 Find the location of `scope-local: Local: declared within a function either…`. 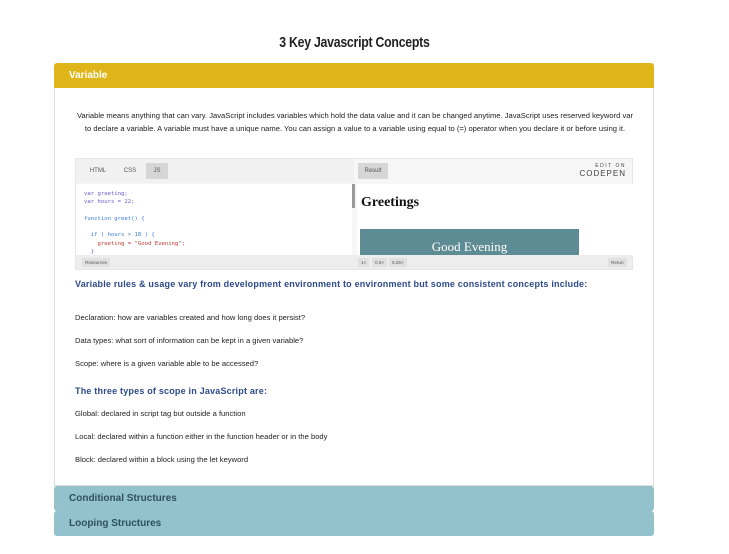

scope-local: Local: declared within a function either… is located at coordinates (201, 436).